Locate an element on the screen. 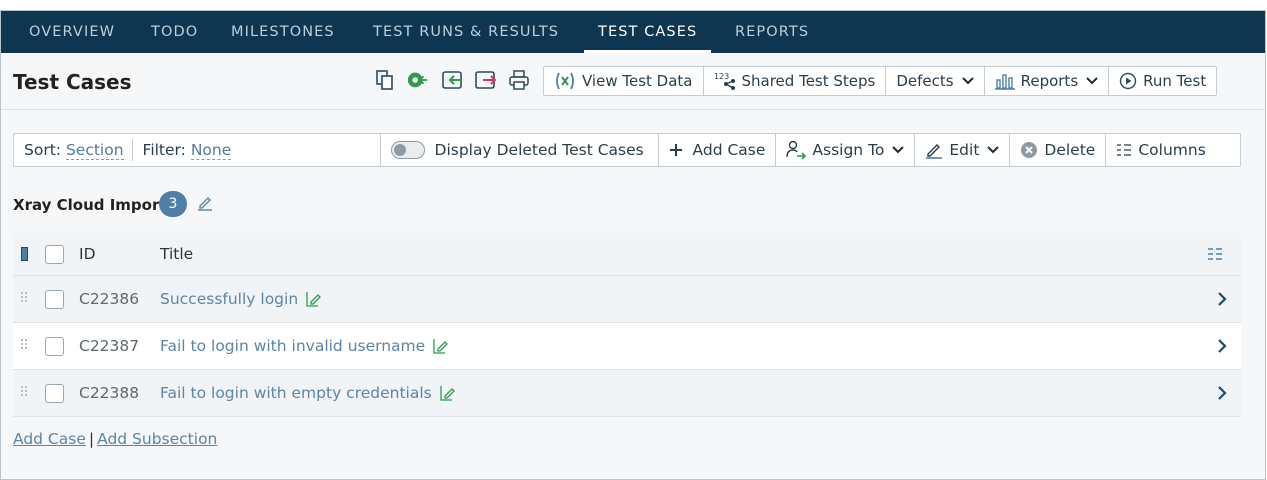  assign-to-dropdown: Assign To is located at coordinates (846, 150).